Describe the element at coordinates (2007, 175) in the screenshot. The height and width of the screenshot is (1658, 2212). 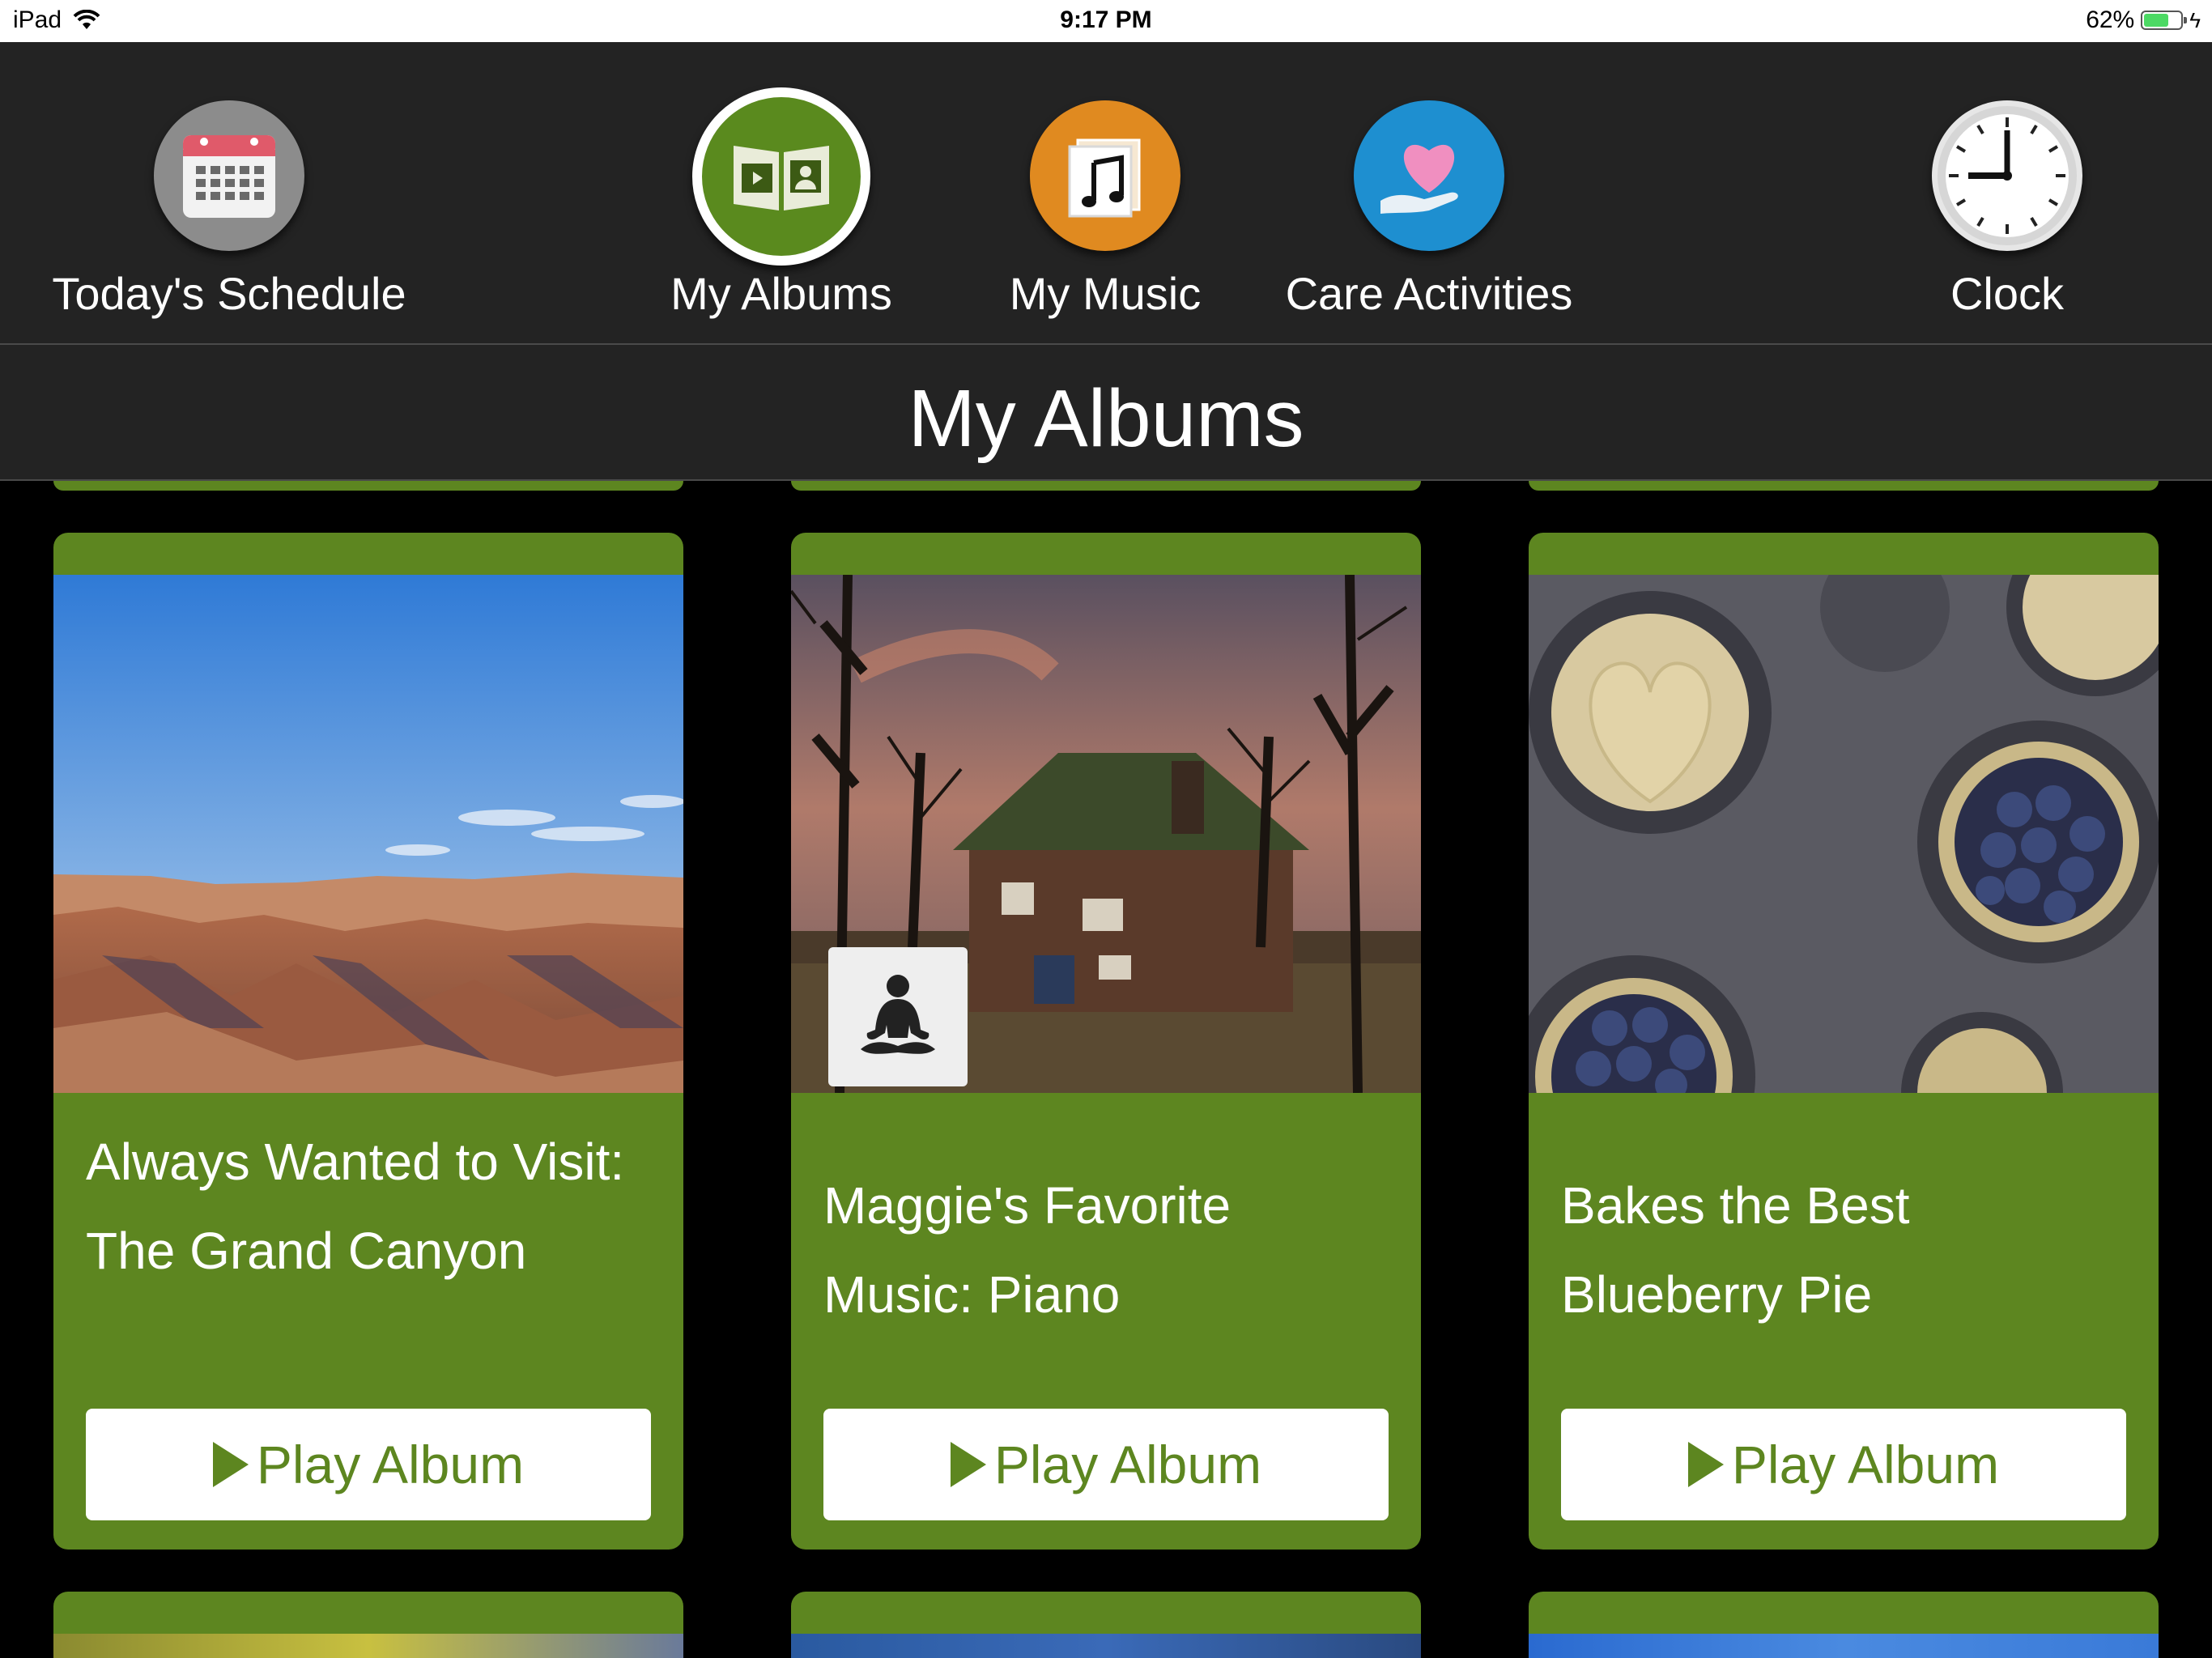
I see `clock-icon` at that location.